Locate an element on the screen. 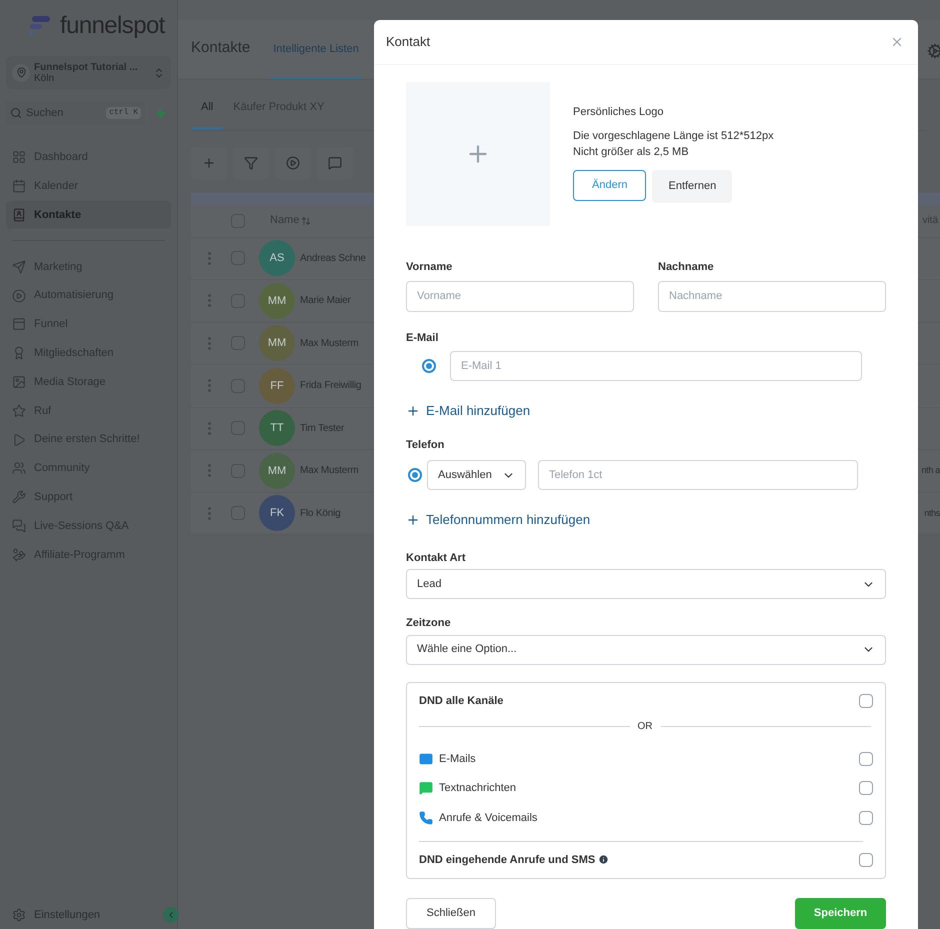 The width and height of the screenshot is (940, 929). star-icon is located at coordinates (19, 411).